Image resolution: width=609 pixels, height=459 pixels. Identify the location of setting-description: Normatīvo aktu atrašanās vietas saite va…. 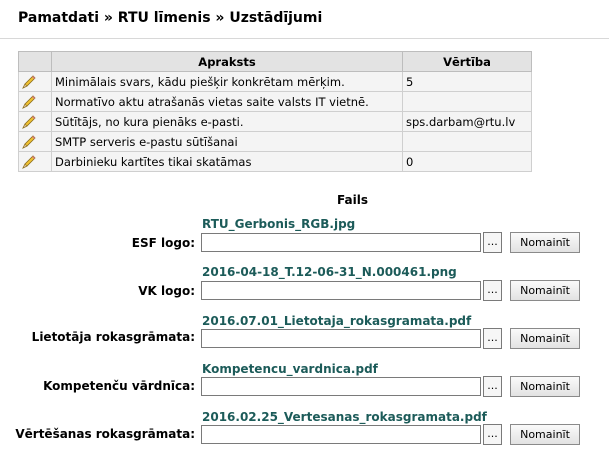
(227, 101).